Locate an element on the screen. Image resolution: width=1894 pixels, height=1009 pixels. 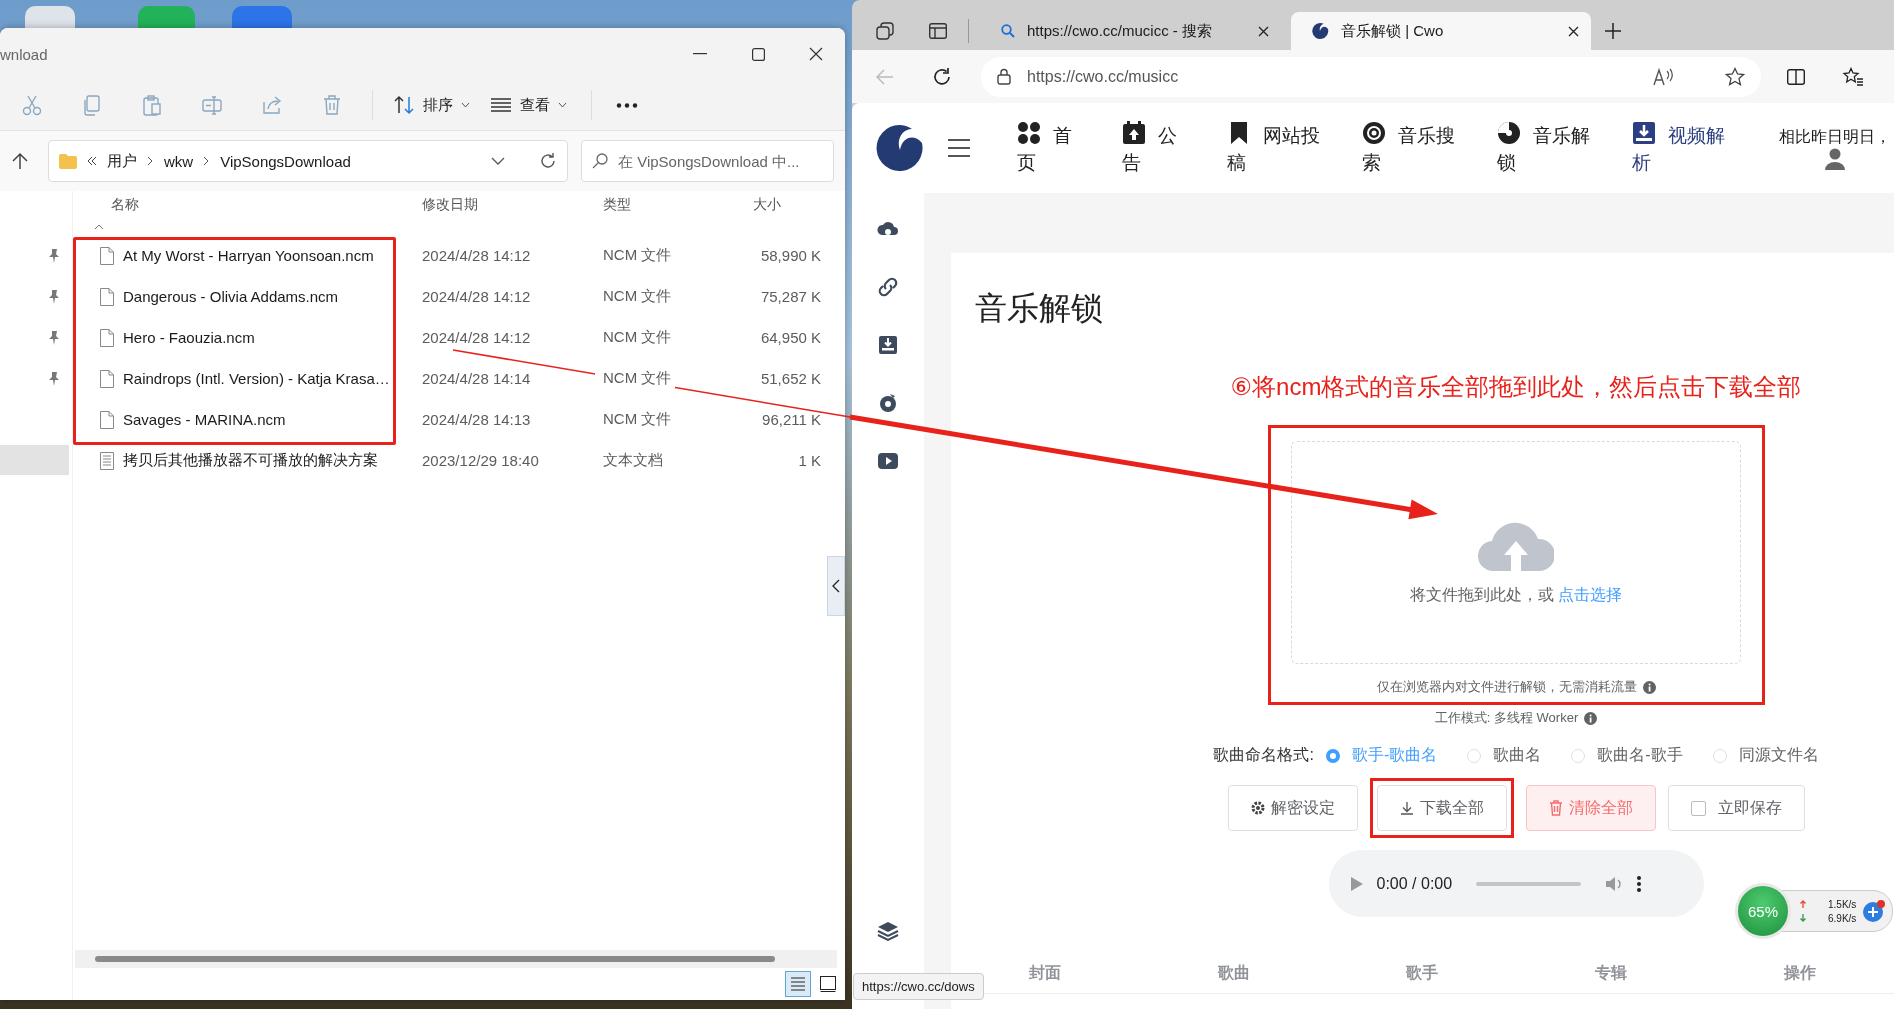
address-field: https://cwo.cc/musicc is located at coordinates (1371, 76).